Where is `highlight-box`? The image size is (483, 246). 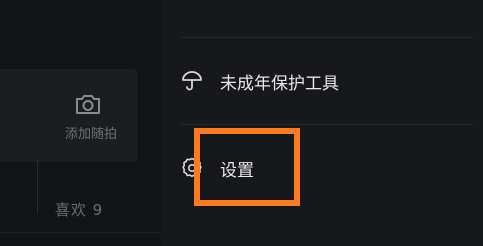
highlight-box is located at coordinates (247, 167).